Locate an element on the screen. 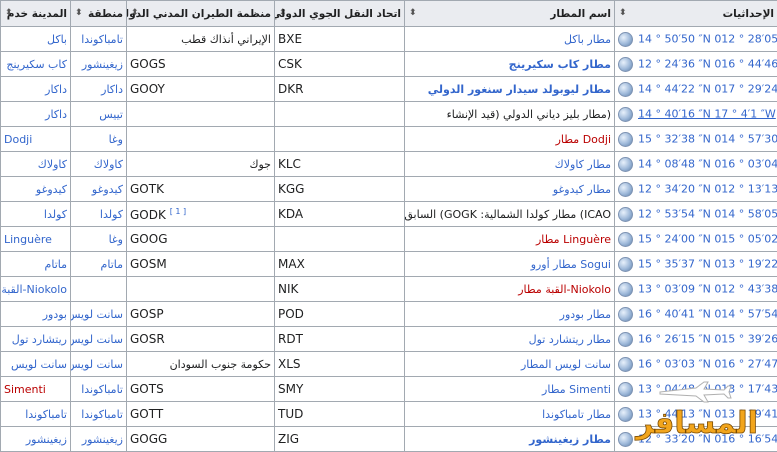  airport-link: مطار بودور is located at coordinates (510, 314).